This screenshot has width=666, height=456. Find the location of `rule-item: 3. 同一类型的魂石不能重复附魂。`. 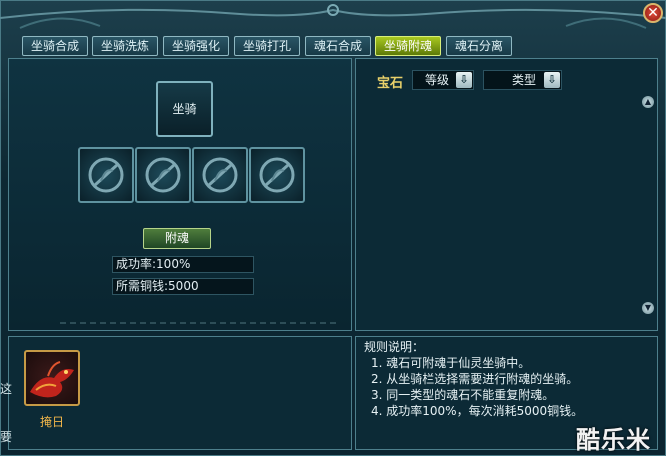

rule-item: 3. 同一类型的魂石不能重复附魂。 is located at coordinates (463, 395).